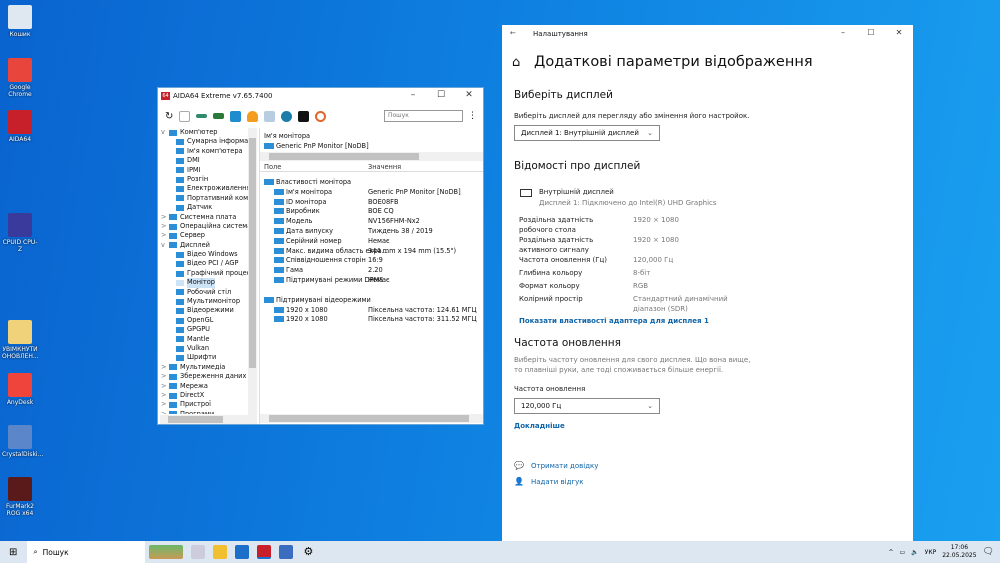  What do you see at coordinates (204, 254) in the screenshot?
I see `tree-item: Відео Windows` at bounding box center [204, 254].